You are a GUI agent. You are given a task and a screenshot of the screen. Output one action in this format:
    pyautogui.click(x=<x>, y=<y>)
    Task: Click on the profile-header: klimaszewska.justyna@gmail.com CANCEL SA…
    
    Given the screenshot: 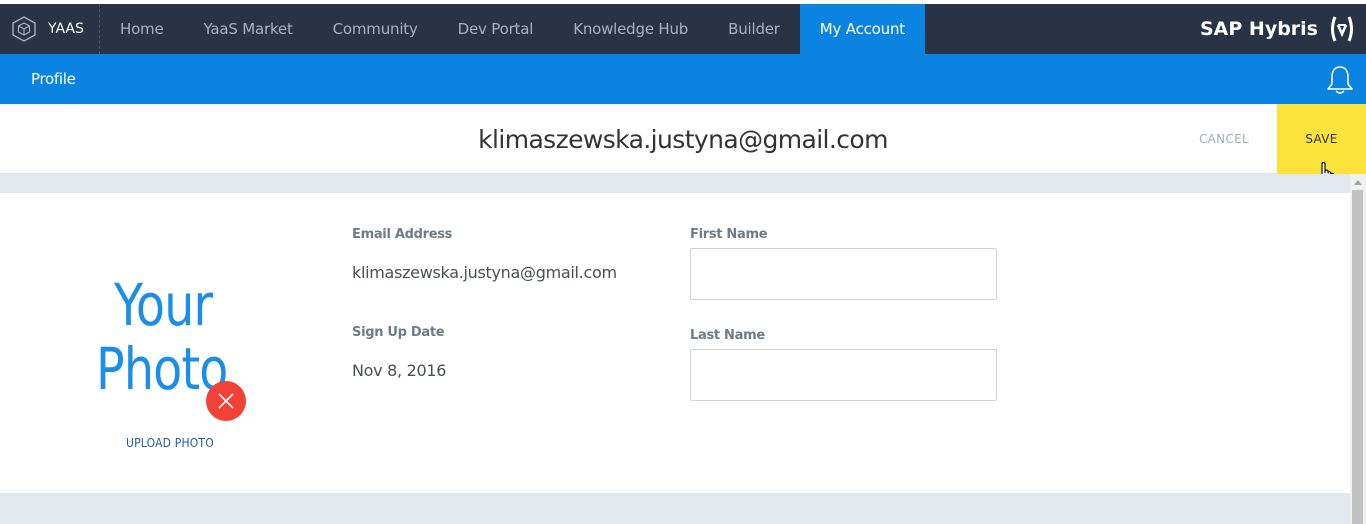 What is the action you would take?
    pyautogui.click(x=683, y=139)
    